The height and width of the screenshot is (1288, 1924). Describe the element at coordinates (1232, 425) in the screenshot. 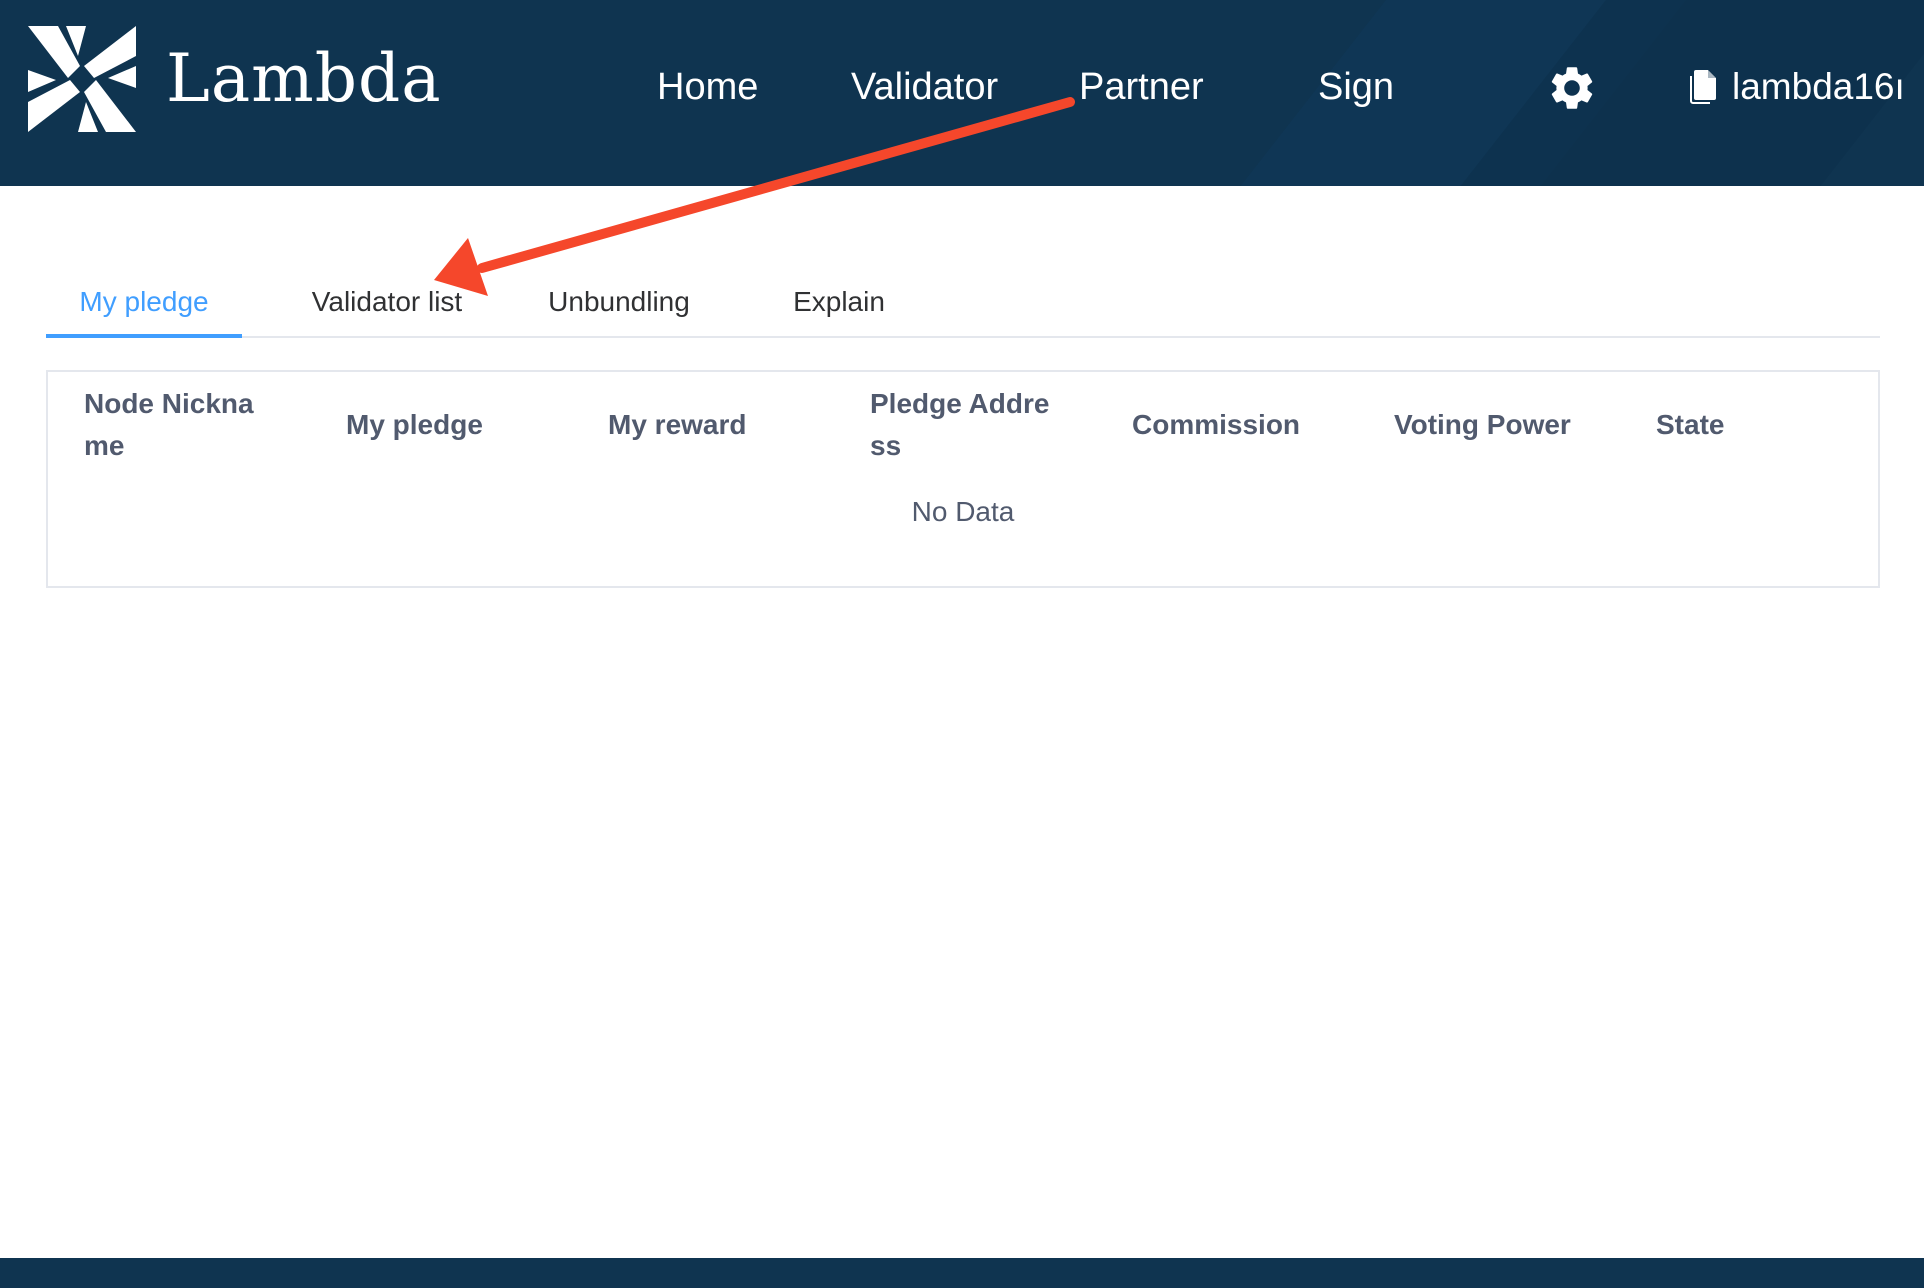

I see `column-header-commission: Commission` at that location.